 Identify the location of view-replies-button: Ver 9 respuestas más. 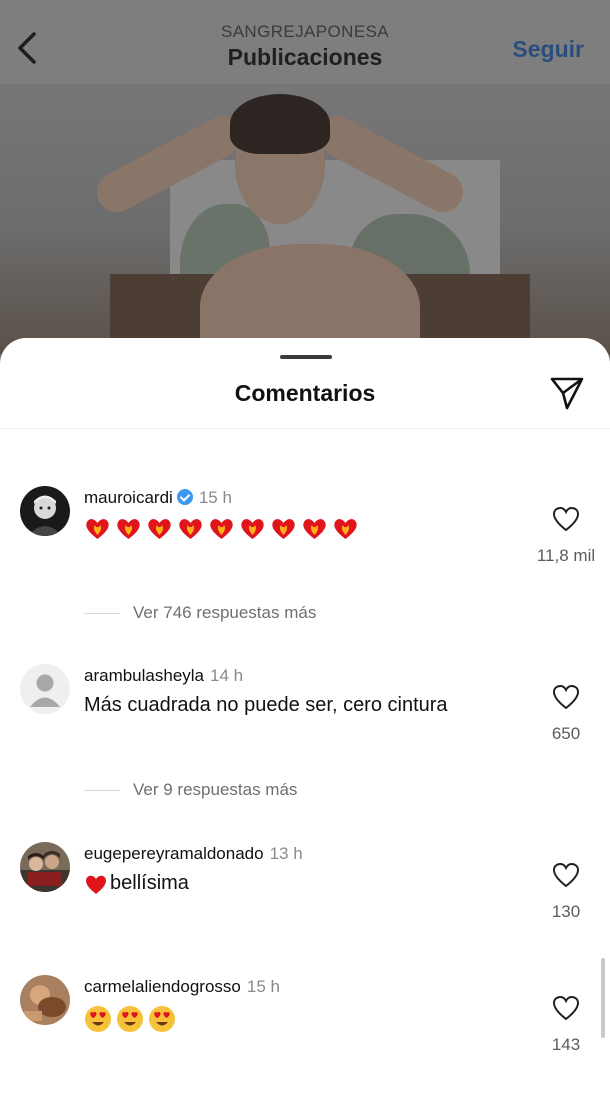
(190, 790).